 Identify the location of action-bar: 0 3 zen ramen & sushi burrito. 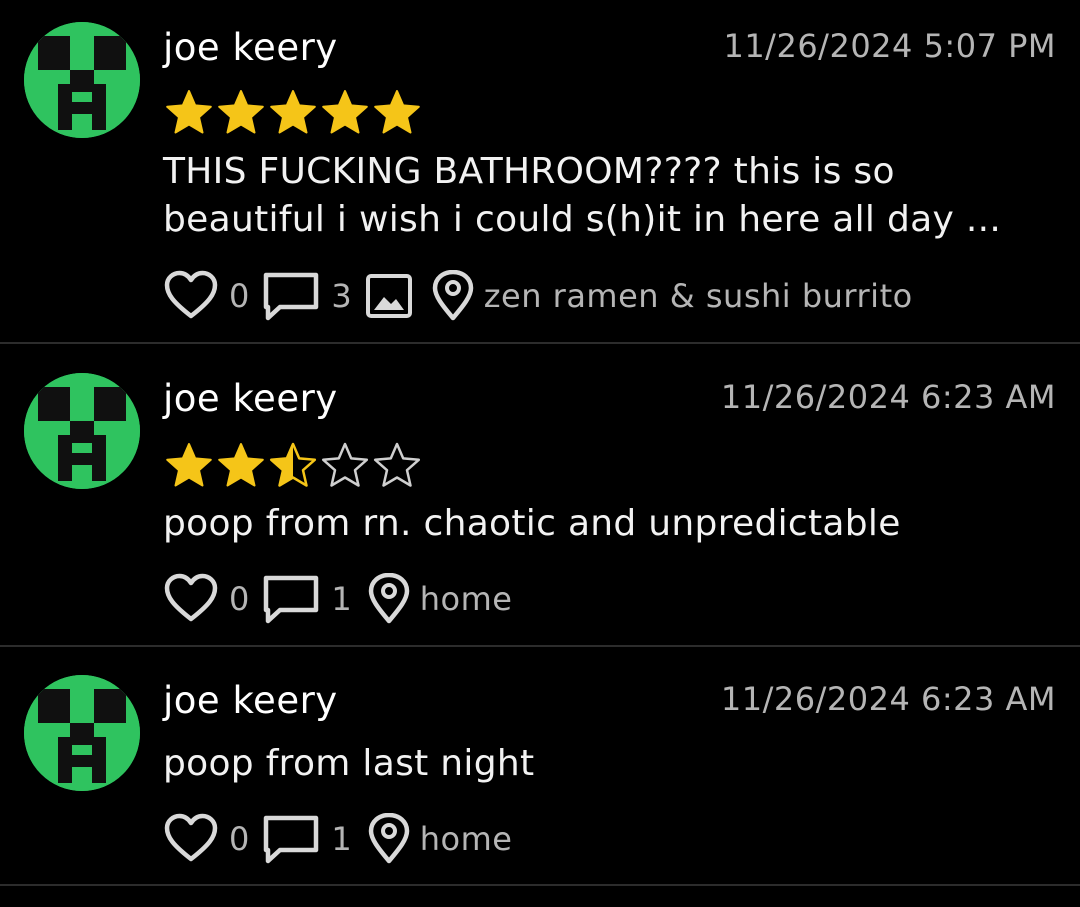
(538, 296).